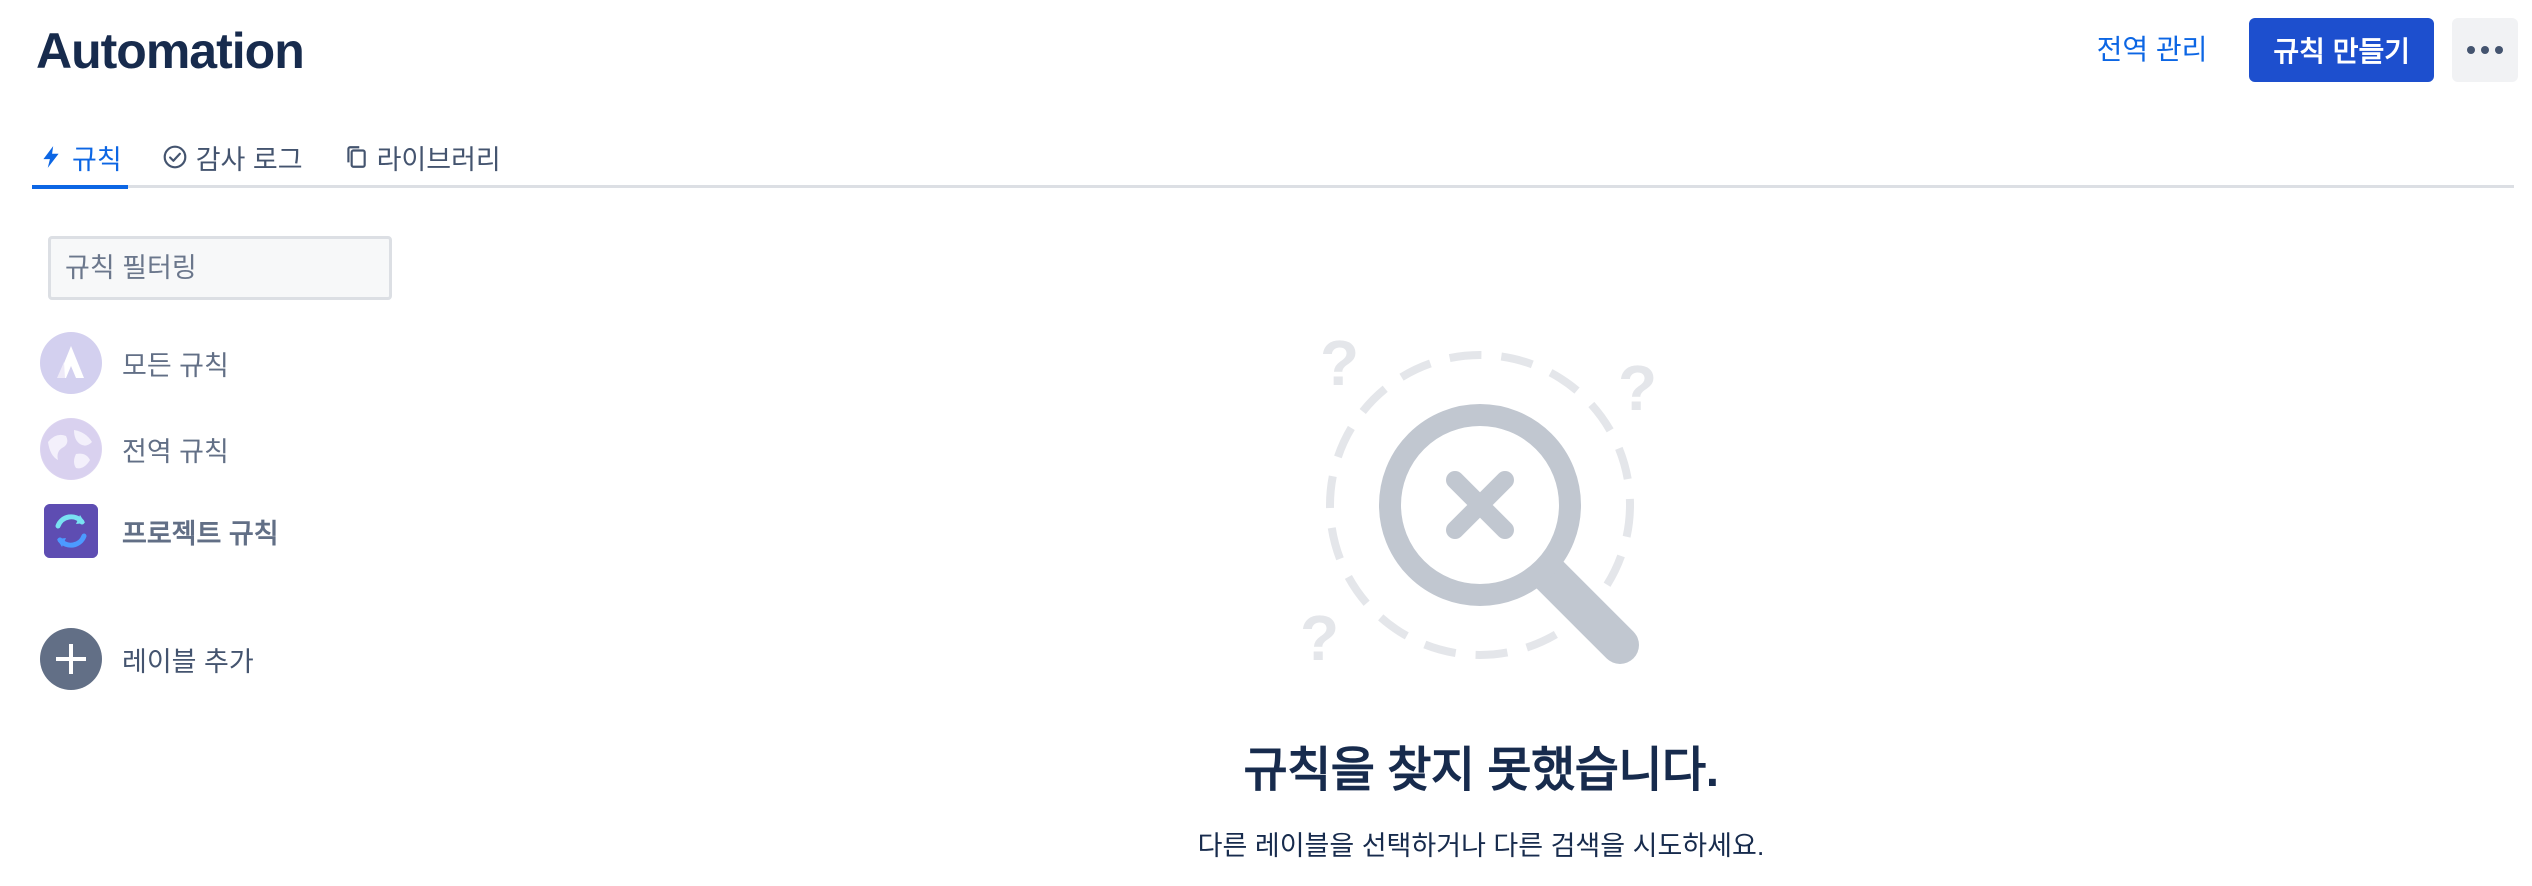 The width and height of the screenshot is (2532, 886). I want to click on atlassian-logo-icon, so click(71, 363).